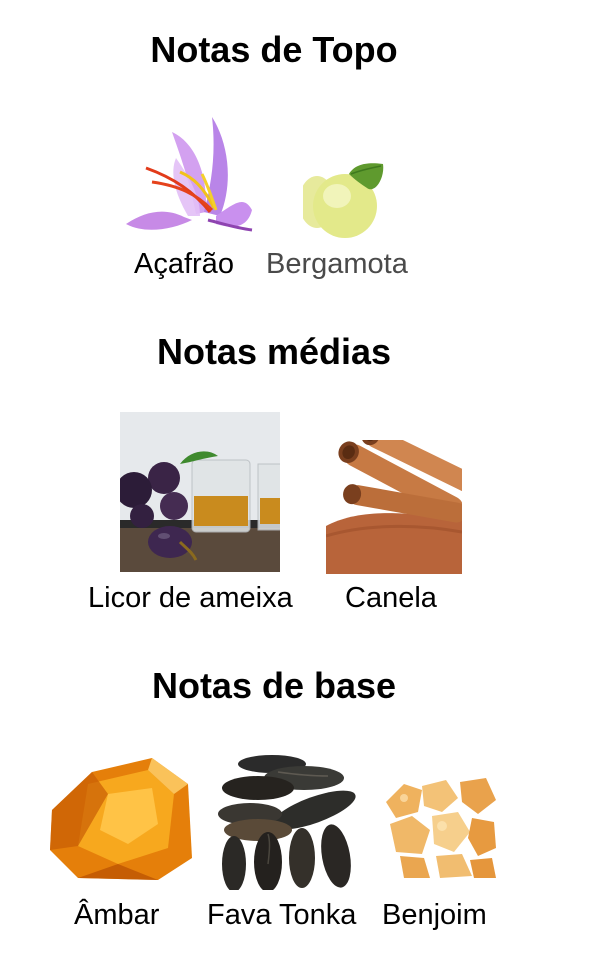  I want to click on tonka-beans-image, so click(287, 821).